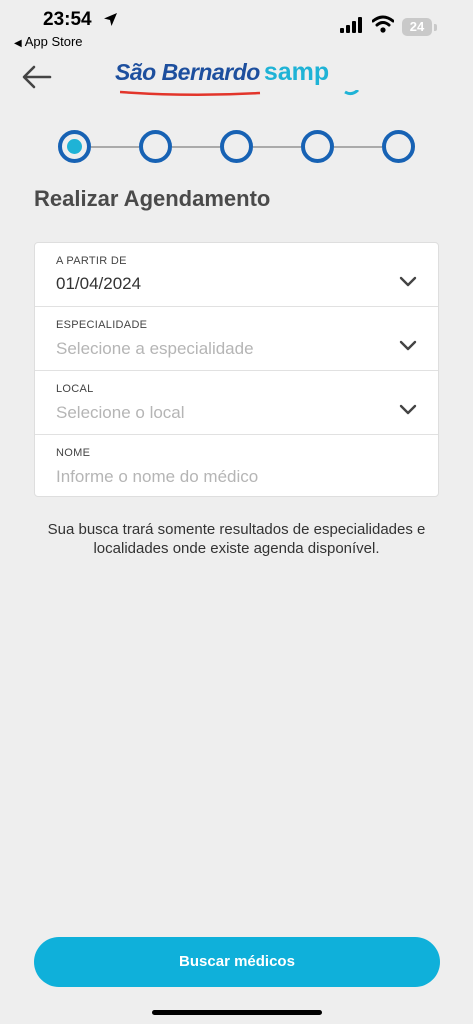 The height and width of the screenshot is (1024, 473). I want to click on battery-icon: 24, so click(417, 27).